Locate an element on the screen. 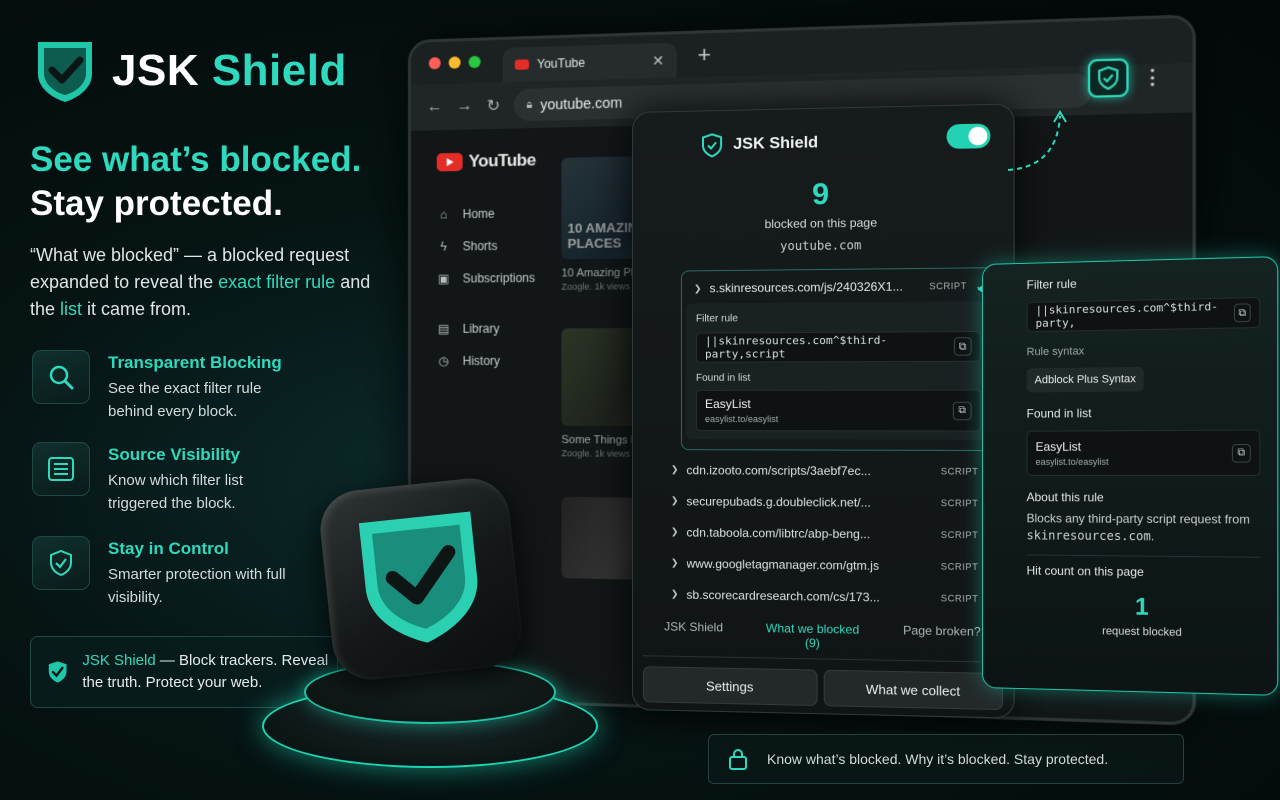 Image resolution: width=1280 pixels, height=800 pixels. youtube-favicon-icon is located at coordinates (521, 64).